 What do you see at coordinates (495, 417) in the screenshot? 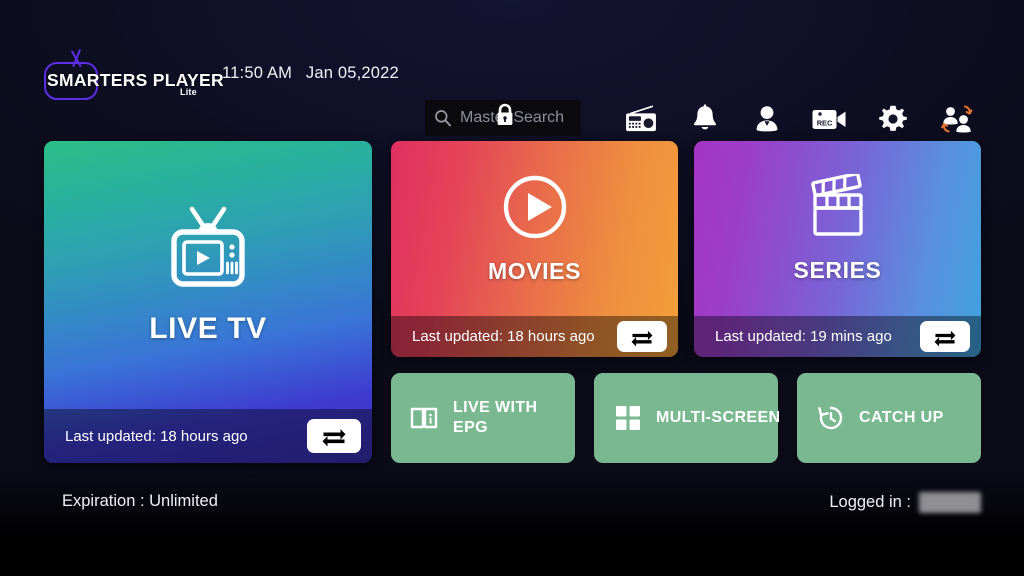
I see `tile-live-with-epg-label: LIVE WITH EPG` at bounding box center [495, 417].